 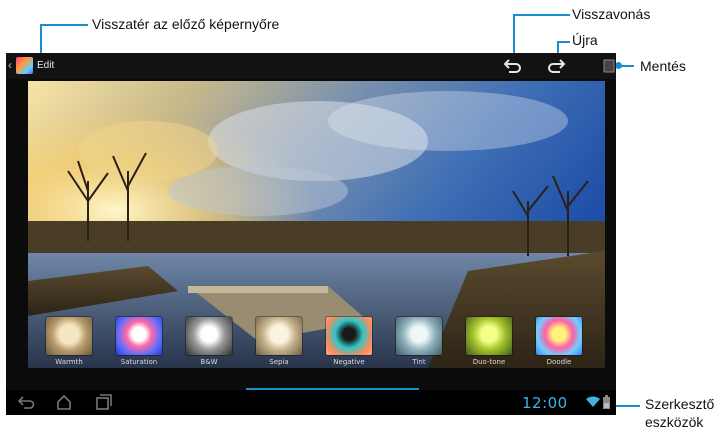 What do you see at coordinates (349, 362) in the screenshot?
I see `filter-label: Negative` at bounding box center [349, 362].